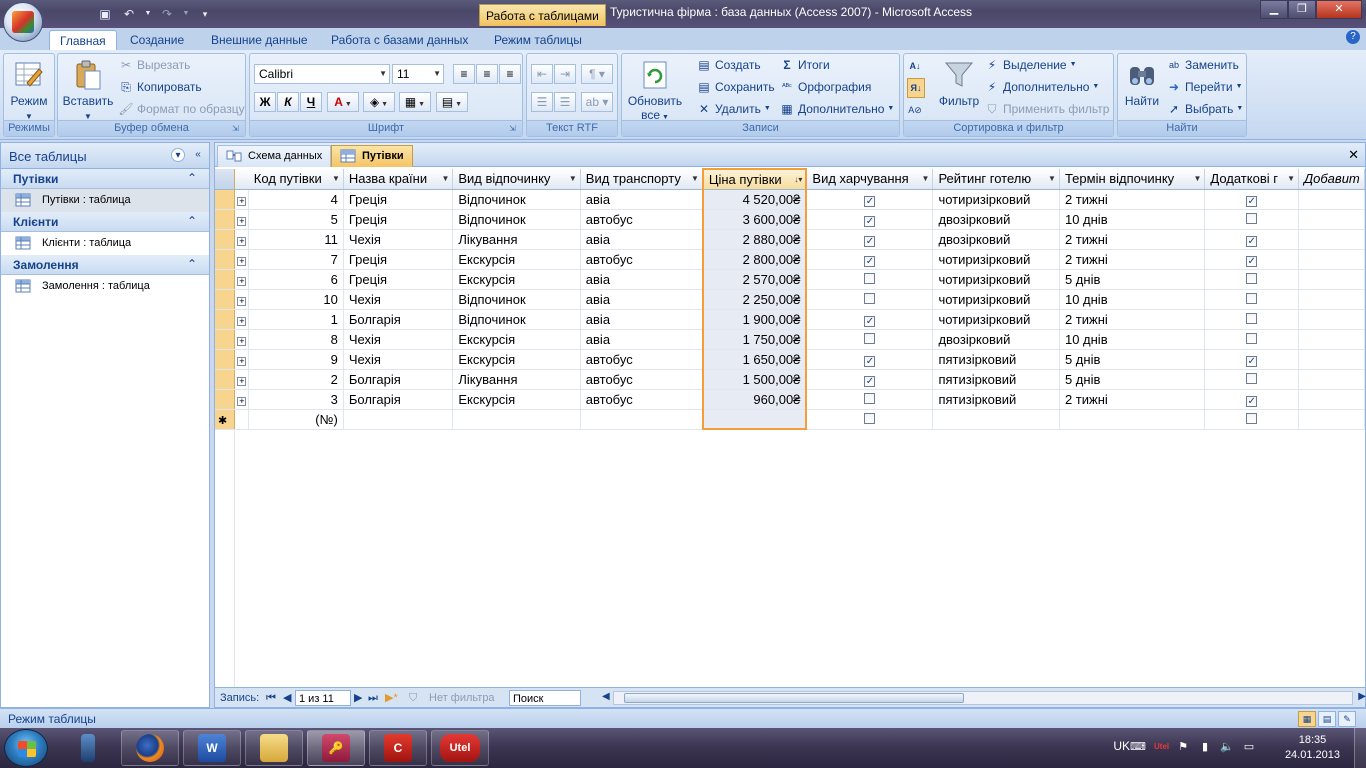 This screenshot has height=768, width=1366. Describe the element at coordinates (265, 102) in the screenshot. I see `bold-button: Ж` at that location.